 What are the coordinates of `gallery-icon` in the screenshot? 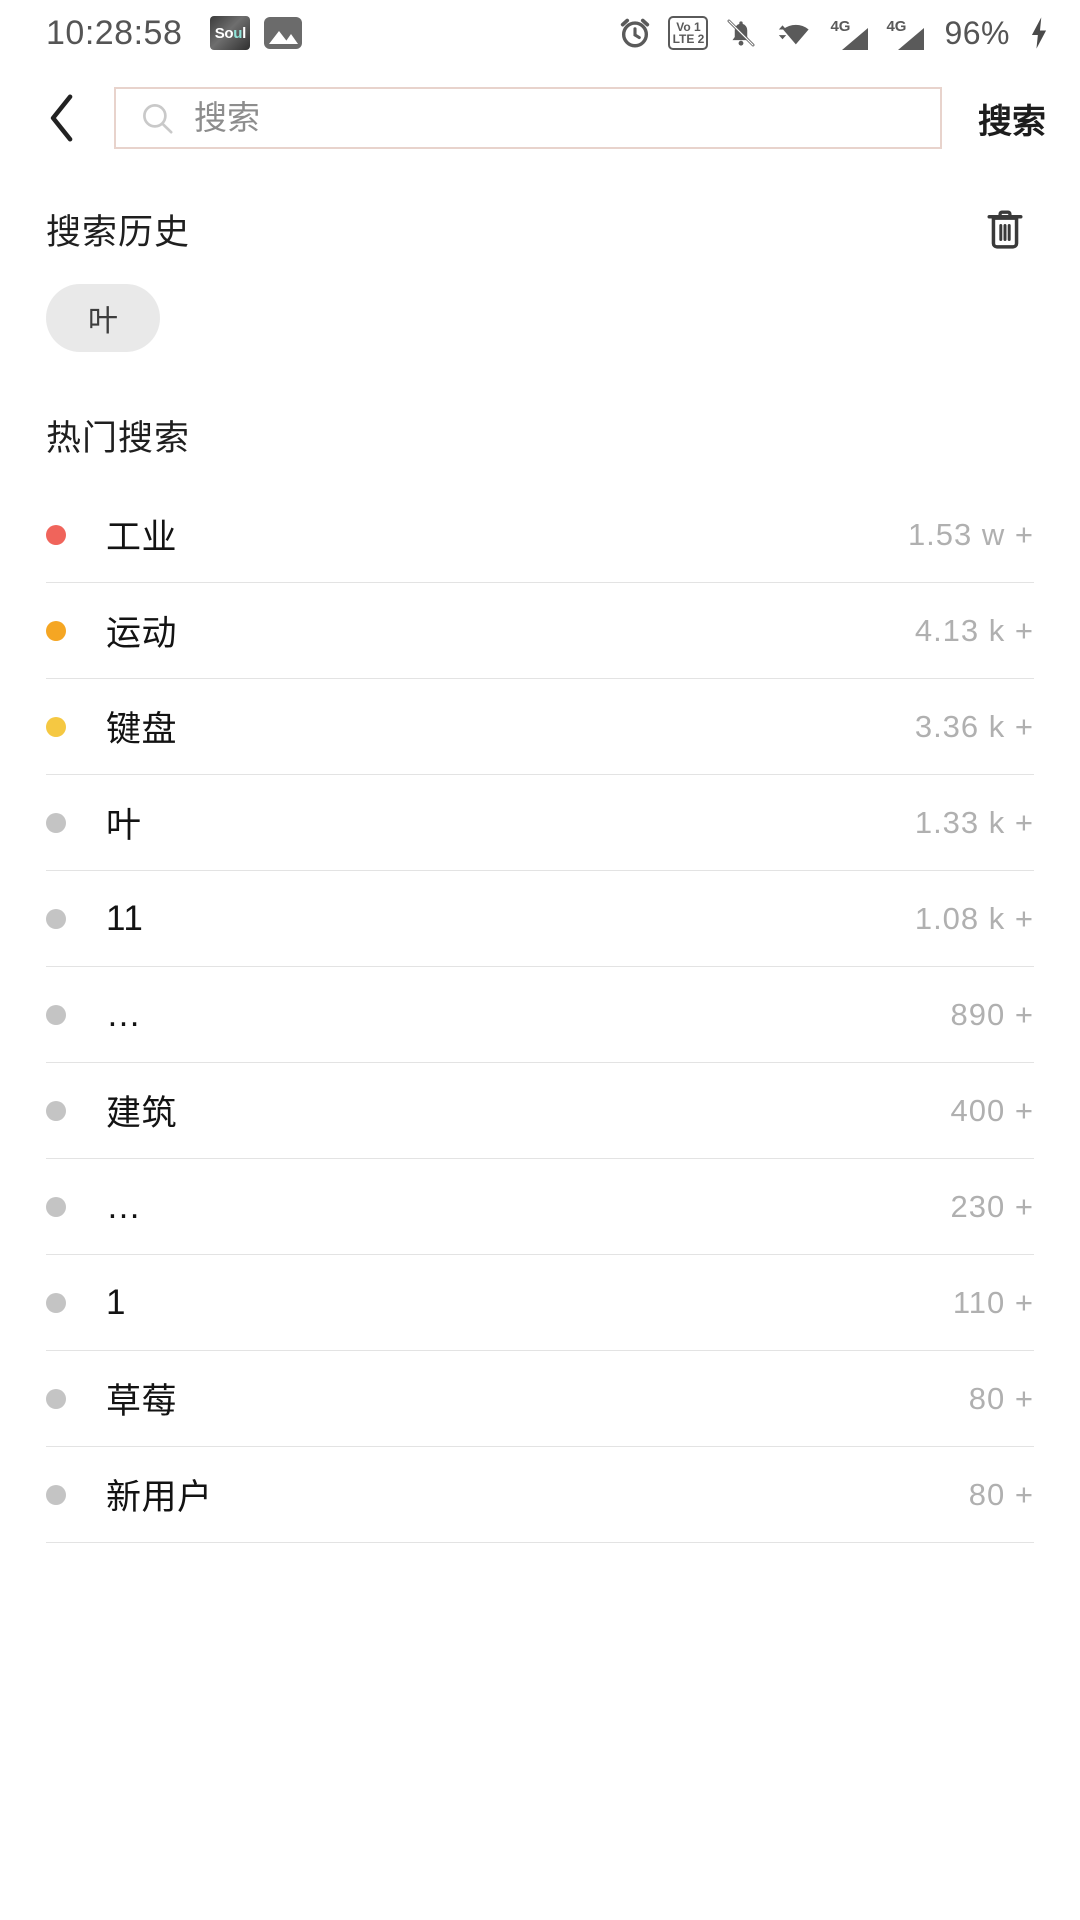 It's located at (283, 33).